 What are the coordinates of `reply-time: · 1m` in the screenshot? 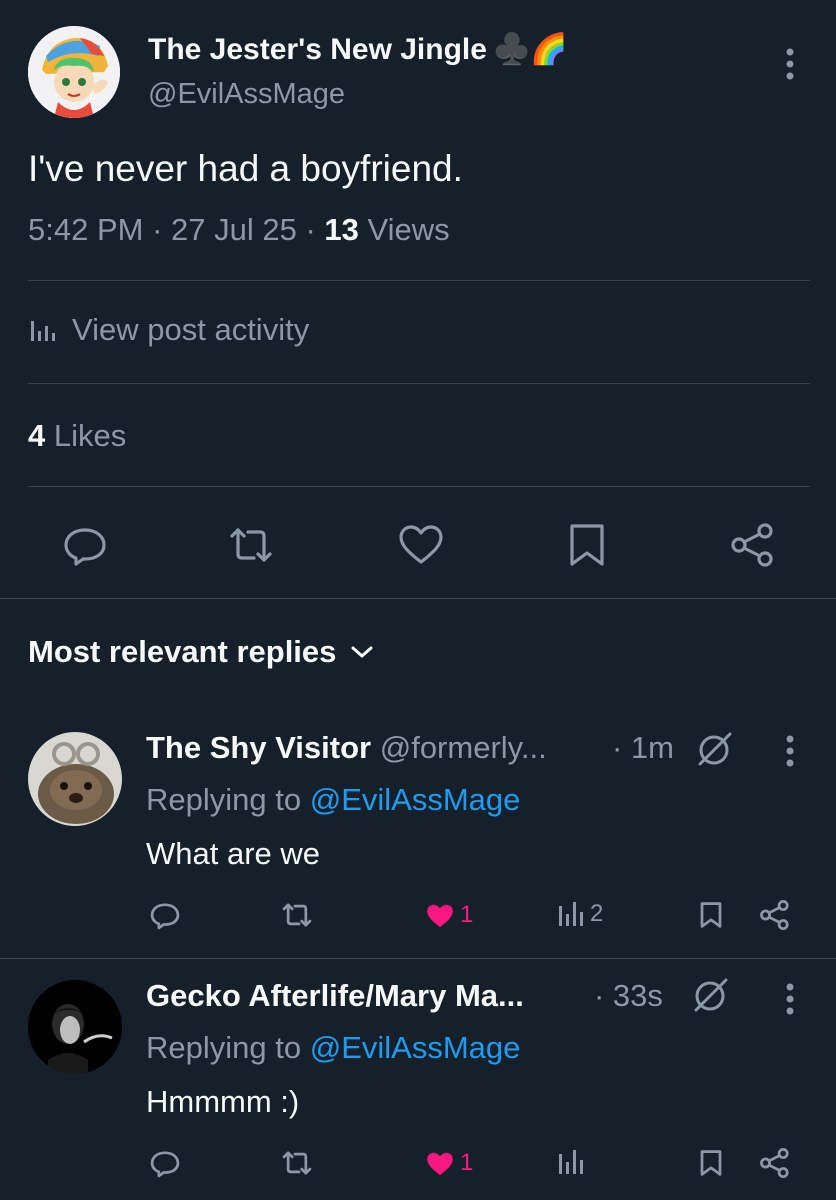 It's located at (643, 747).